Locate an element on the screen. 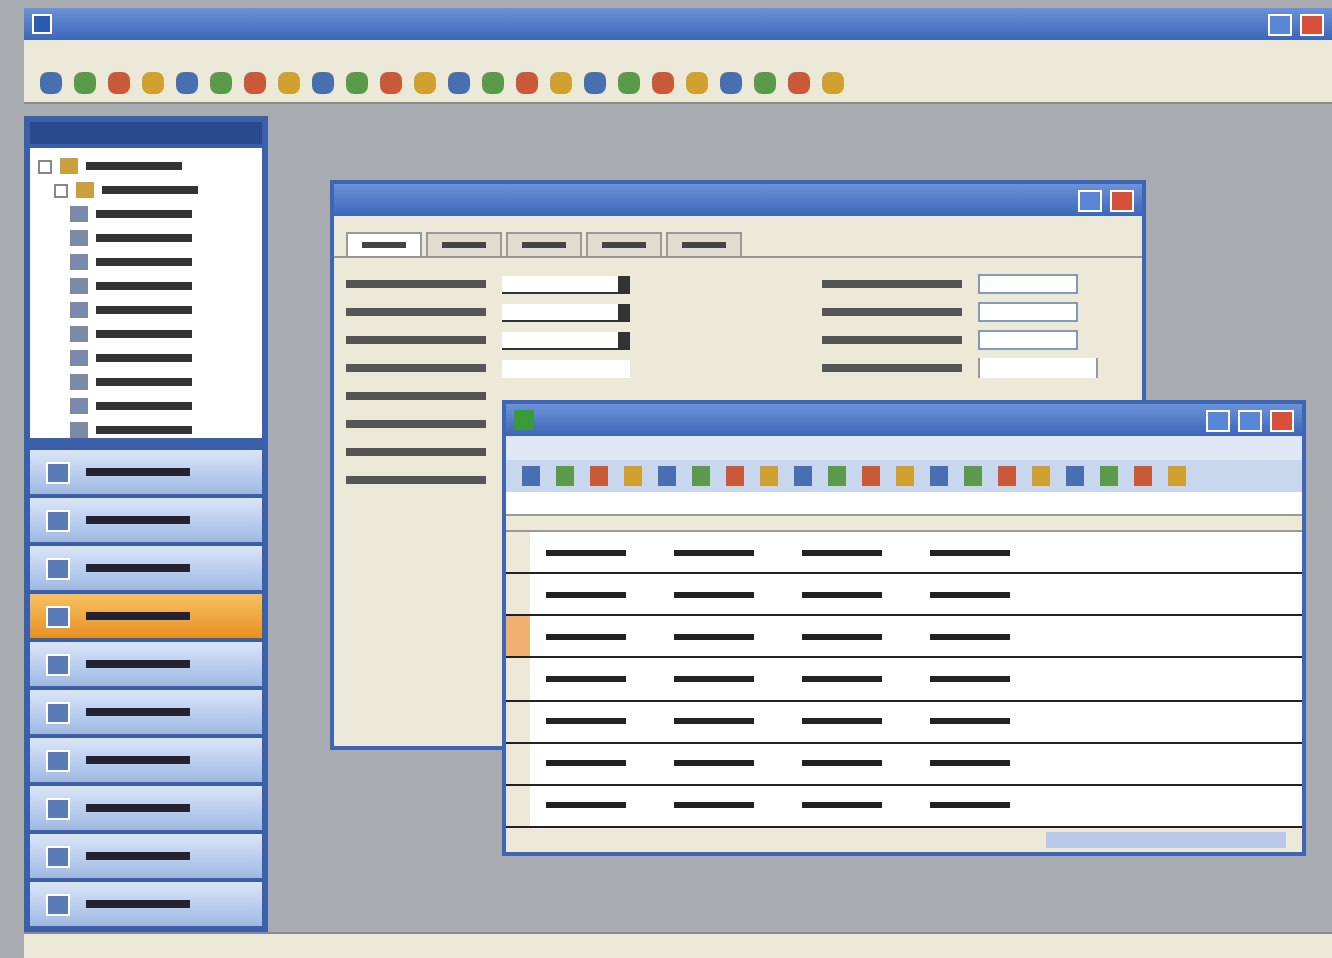 This screenshot has width=1332, height=958. maximize-button is located at coordinates (1250, 420).